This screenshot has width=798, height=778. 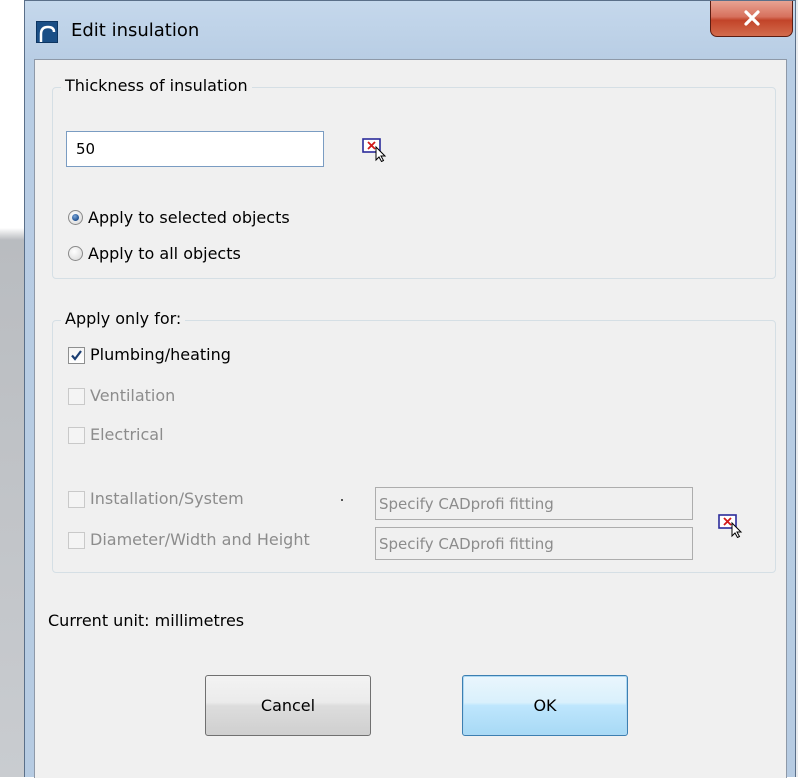 I want to click on plumbing-checkbox, so click(x=76, y=355).